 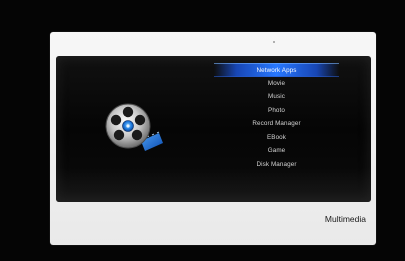 What do you see at coordinates (132, 128) in the screenshot?
I see `film-reel-icon` at bounding box center [132, 128].